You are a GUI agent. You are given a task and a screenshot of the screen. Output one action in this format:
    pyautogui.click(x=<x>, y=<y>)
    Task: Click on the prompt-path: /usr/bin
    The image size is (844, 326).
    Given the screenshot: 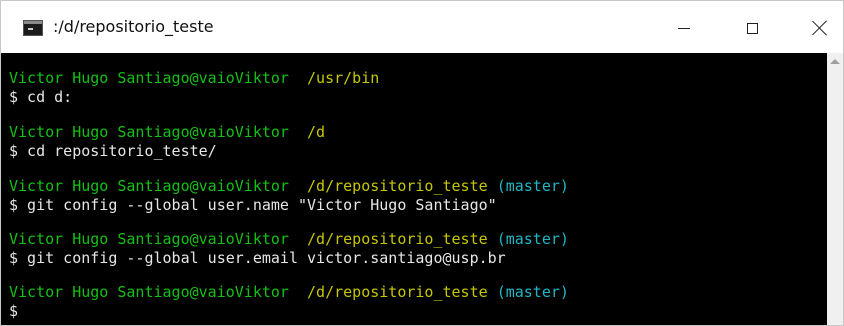 What is the action you would take?
    pyautogui.click(x=343, y=78)
    